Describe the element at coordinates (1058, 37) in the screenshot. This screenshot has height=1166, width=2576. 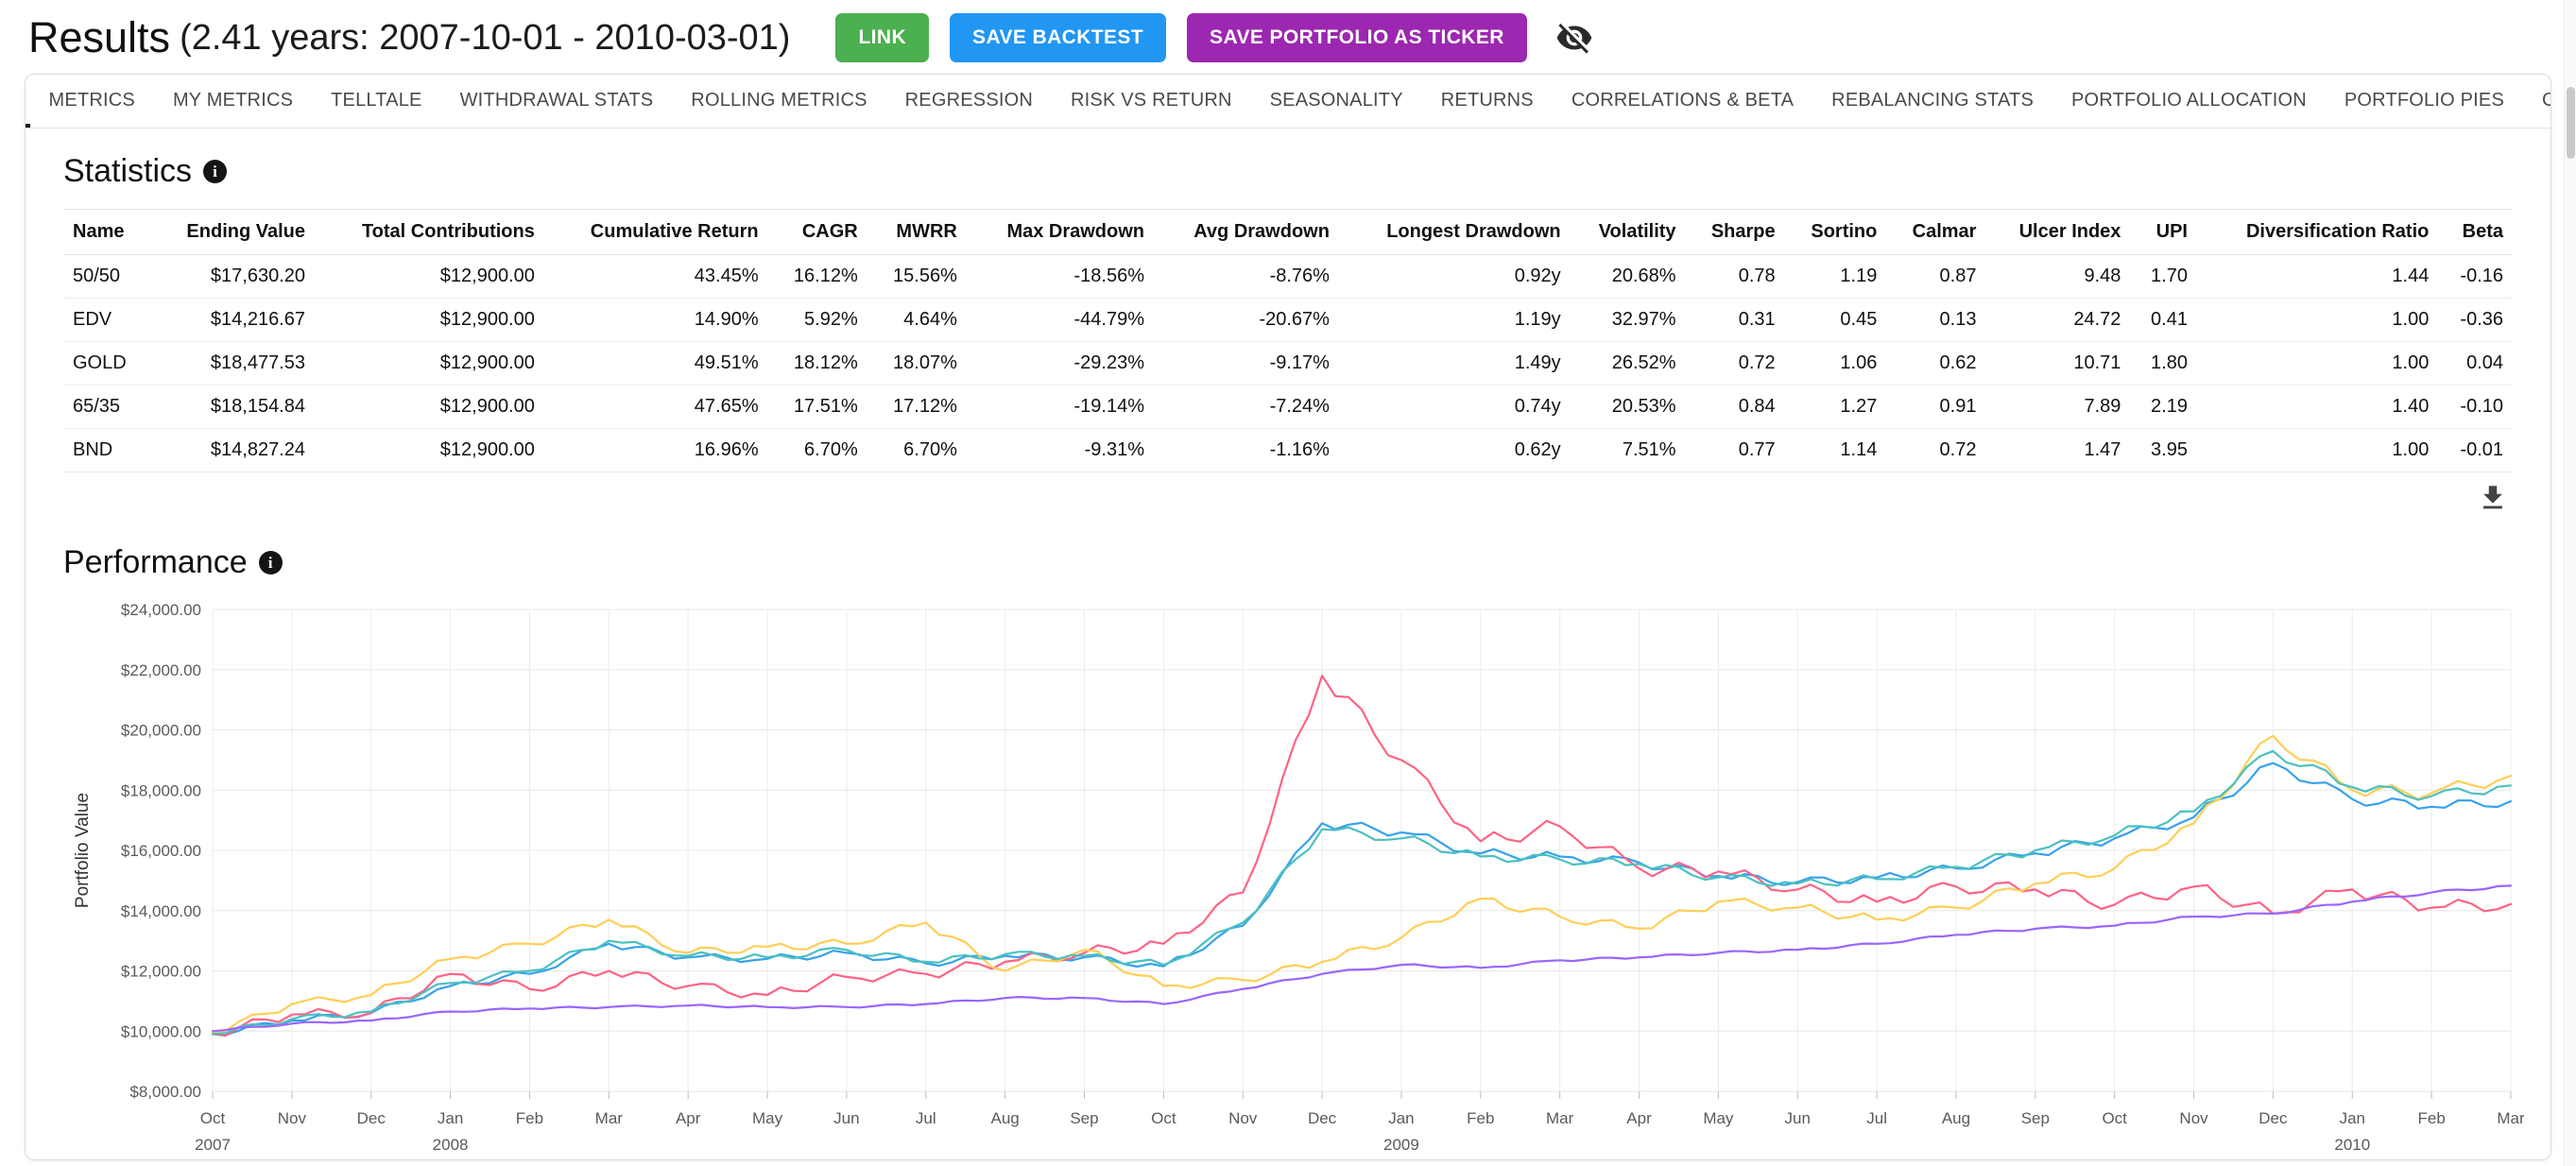
I see `save-backtest-button: SAVE BACKTEST` at that location.